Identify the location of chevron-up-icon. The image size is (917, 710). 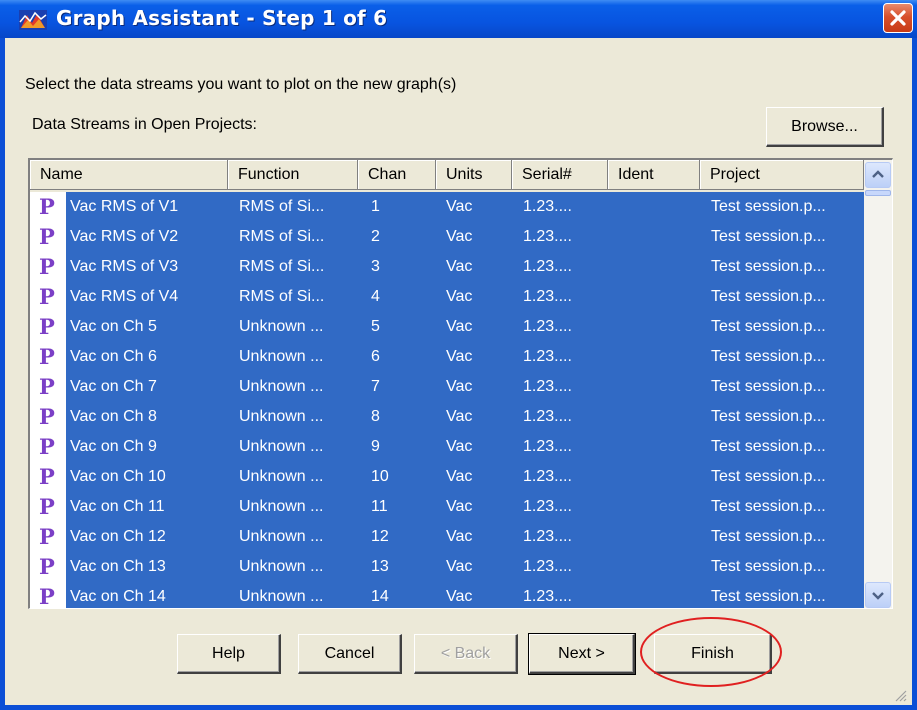
(878, 174).